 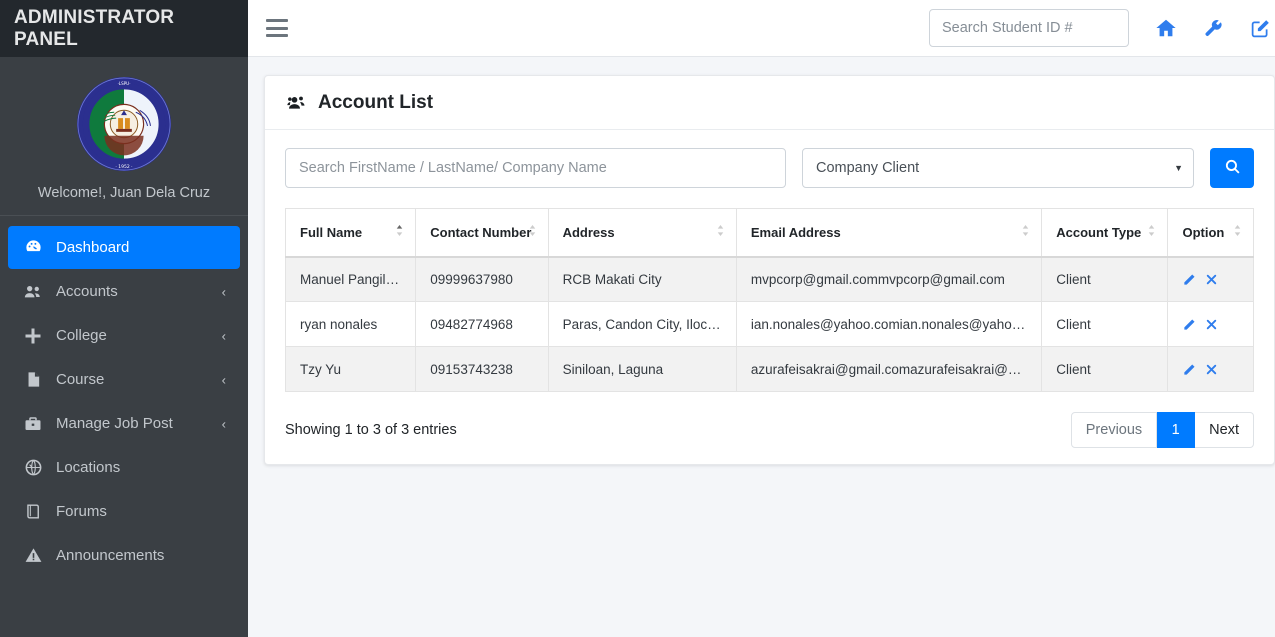 I want to click on hamburger-icon, so click(x=277, y=28).